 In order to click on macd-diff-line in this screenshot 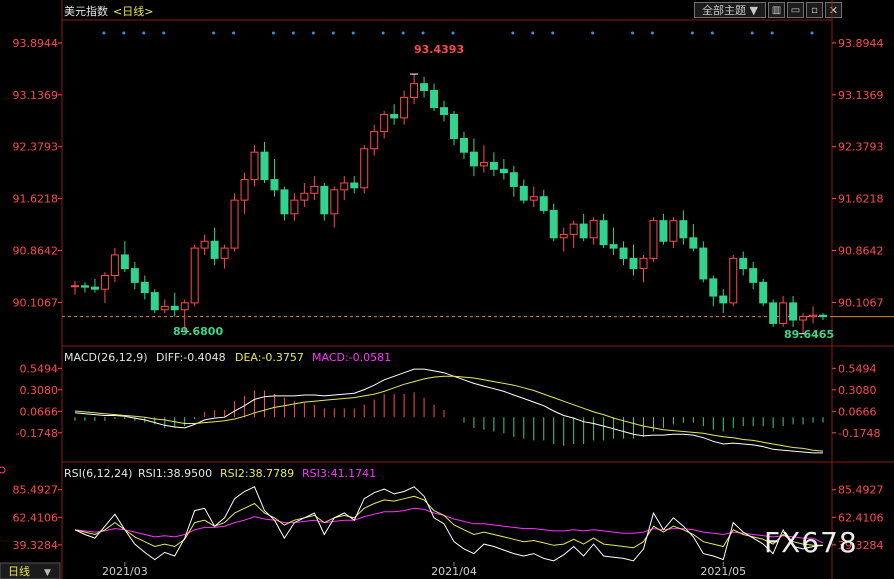, I will do `click(448, 411)`.